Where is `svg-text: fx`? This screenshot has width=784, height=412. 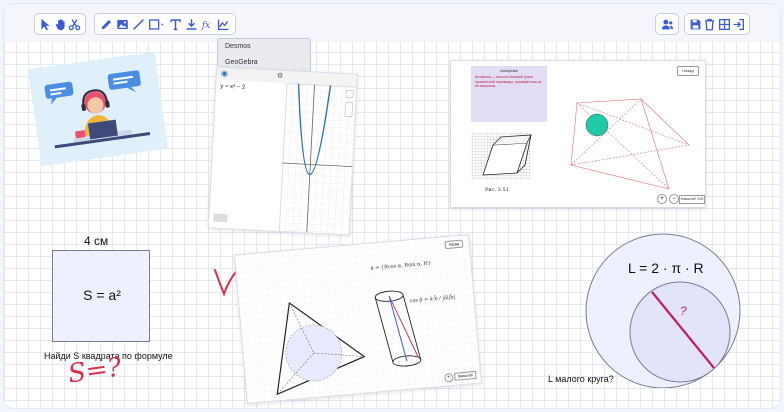 svg-text: fx is located at coordinates (205, 25).